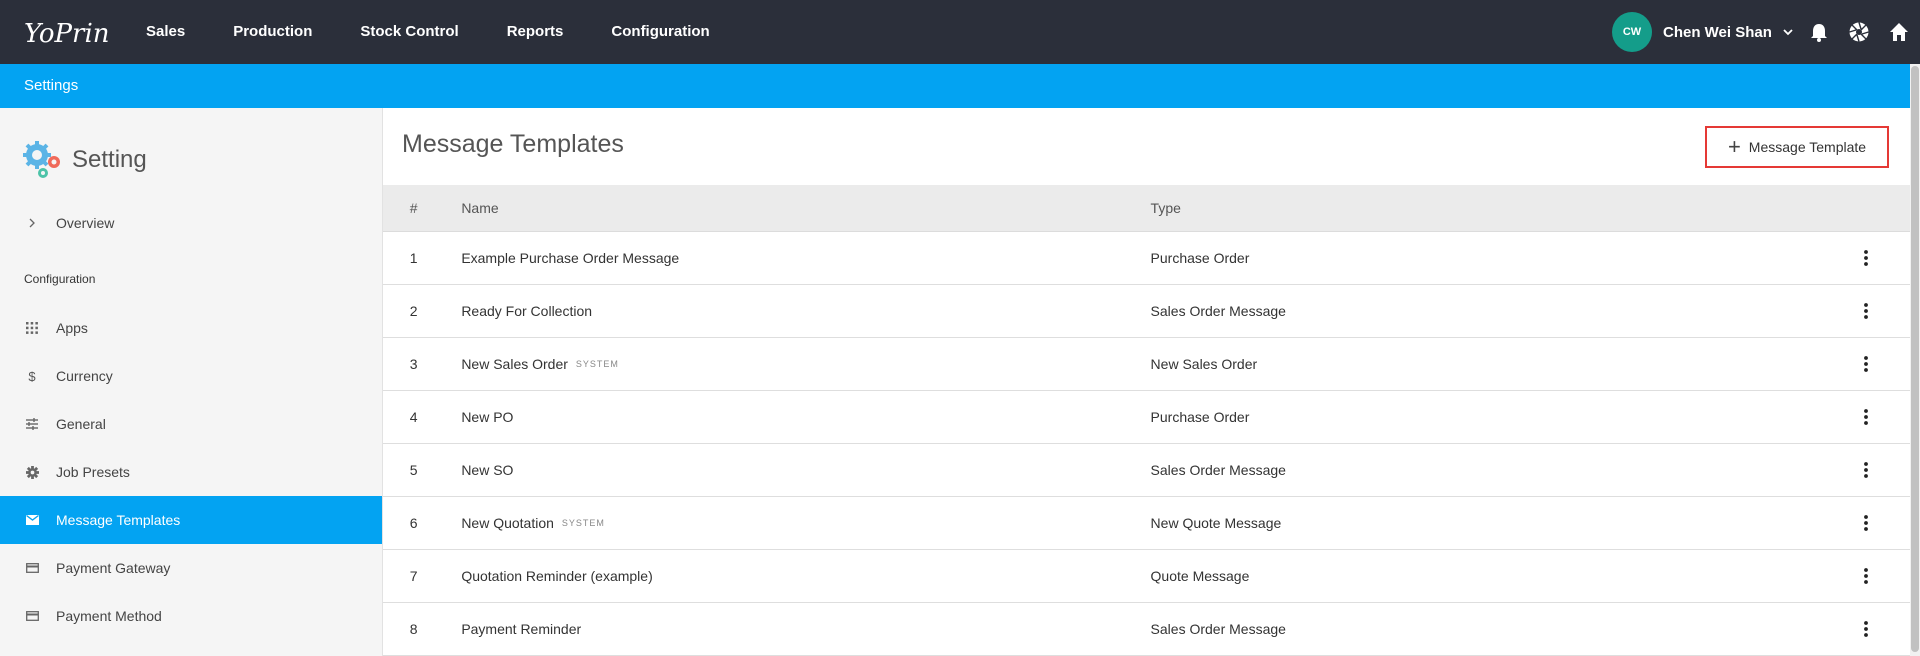  What do you see at coordinates (113, 568) in the screenshot?
I see `sidebar-item-label: Payment Gateway` at bounding box center [113, 568].